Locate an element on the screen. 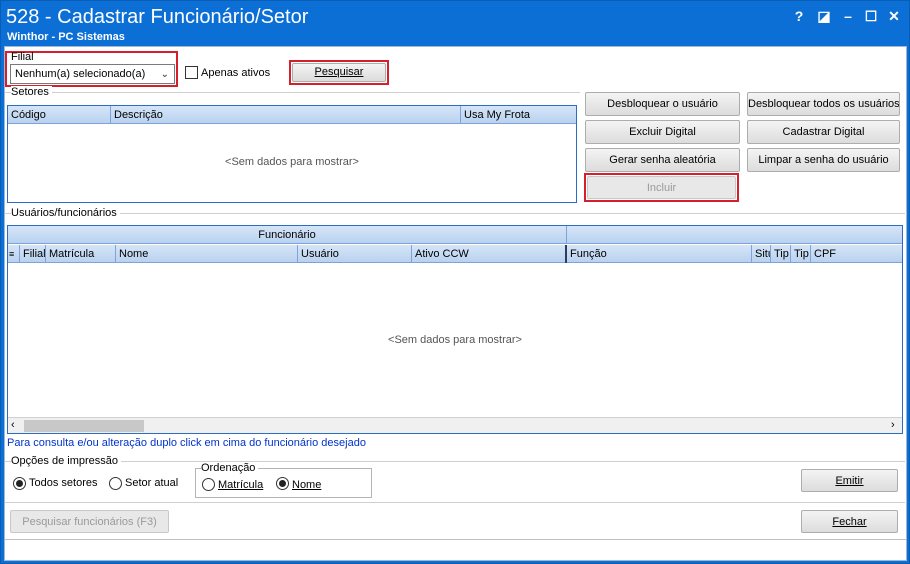  filial-select: Nenhum(a) selecionado(a) ⌄ is located at coordinates (92, 74).